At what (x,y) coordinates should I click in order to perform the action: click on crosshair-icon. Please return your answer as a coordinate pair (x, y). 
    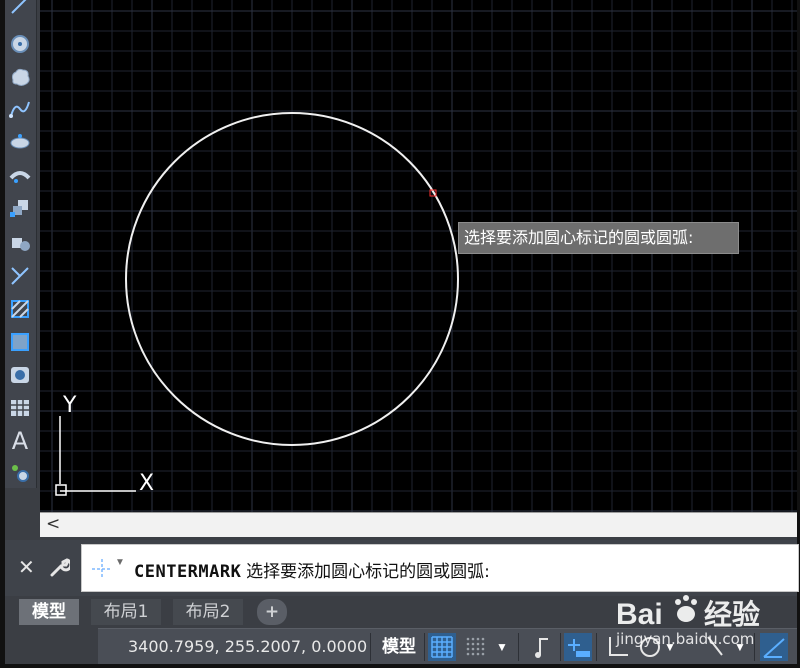
    Looking at the image, I should click on (102, 569).